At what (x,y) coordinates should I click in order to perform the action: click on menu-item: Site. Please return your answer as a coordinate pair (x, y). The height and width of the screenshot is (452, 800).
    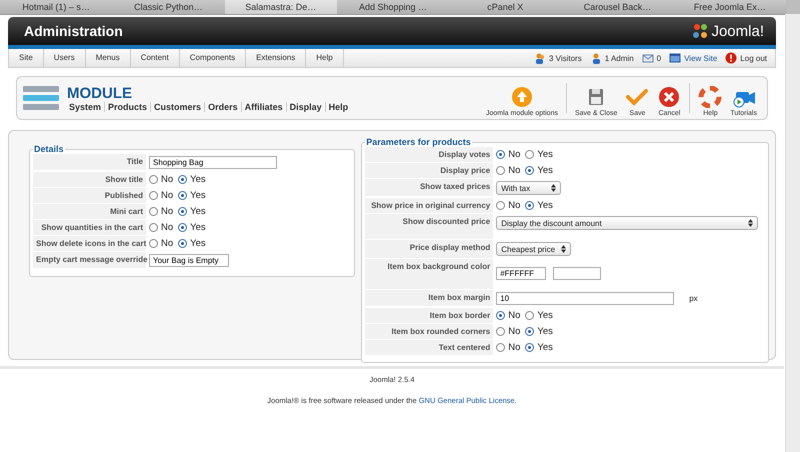
    Looking at the image, I should click on (26, 58).